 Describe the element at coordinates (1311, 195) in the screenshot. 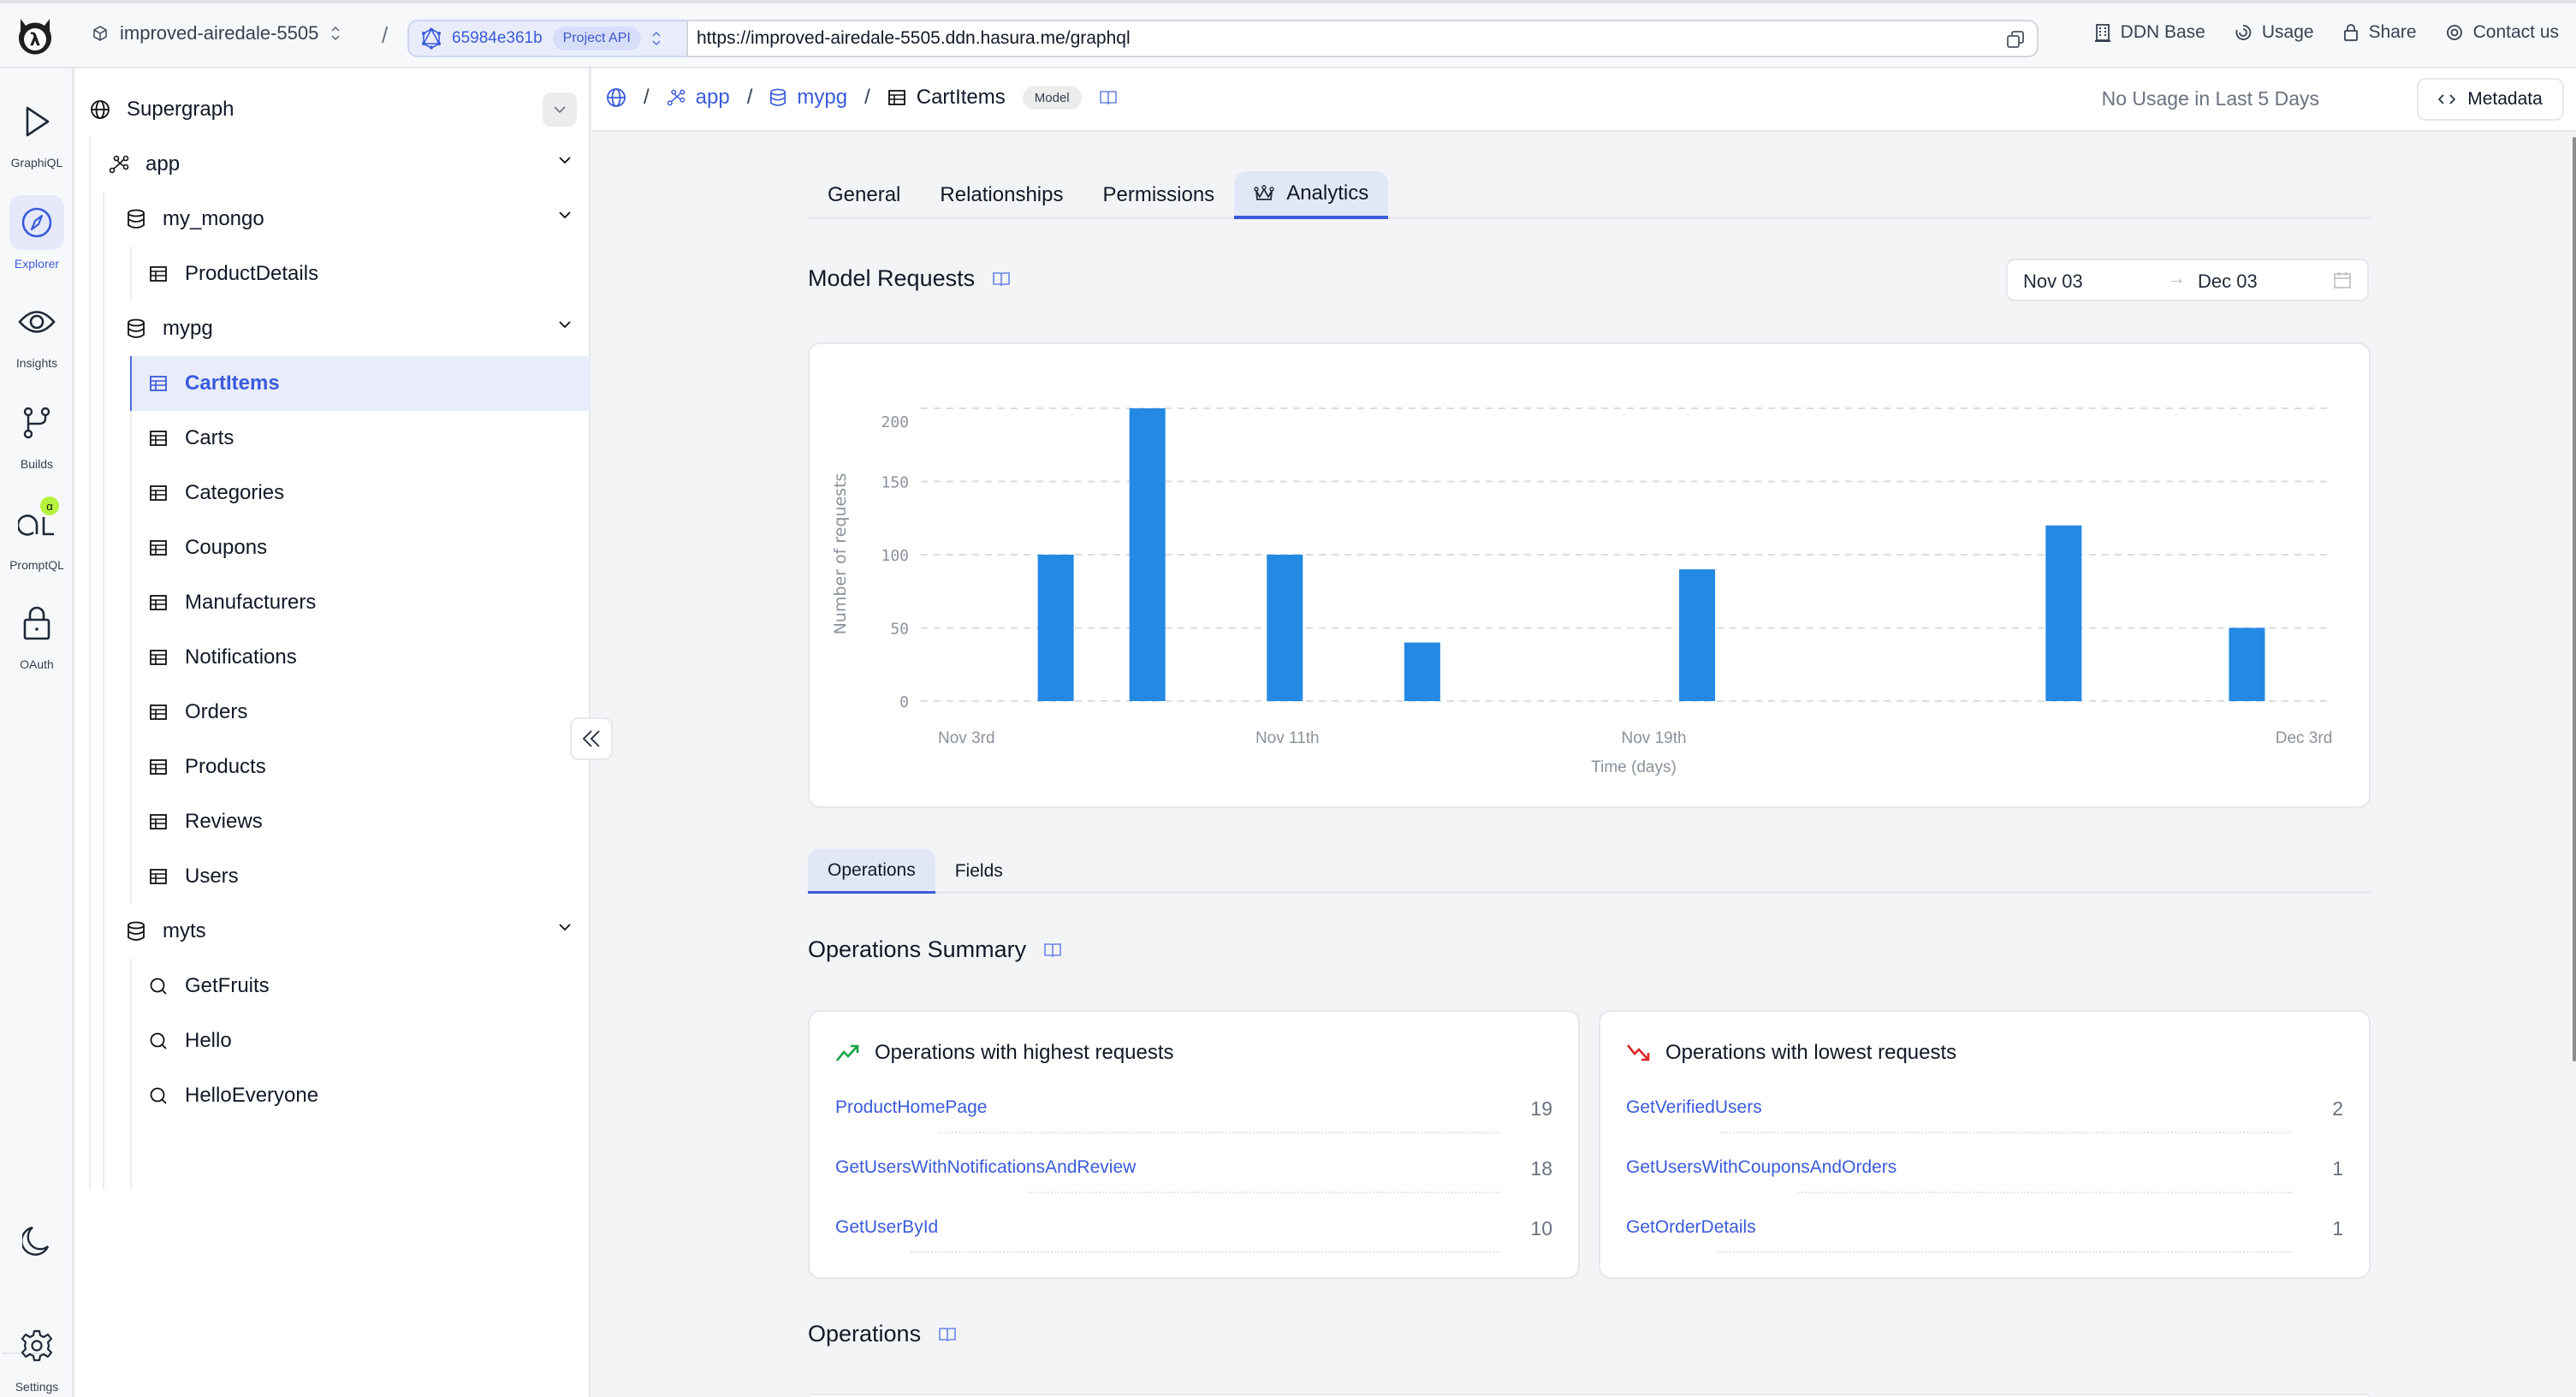

I see `tab-analytics: Analytics` at that location.